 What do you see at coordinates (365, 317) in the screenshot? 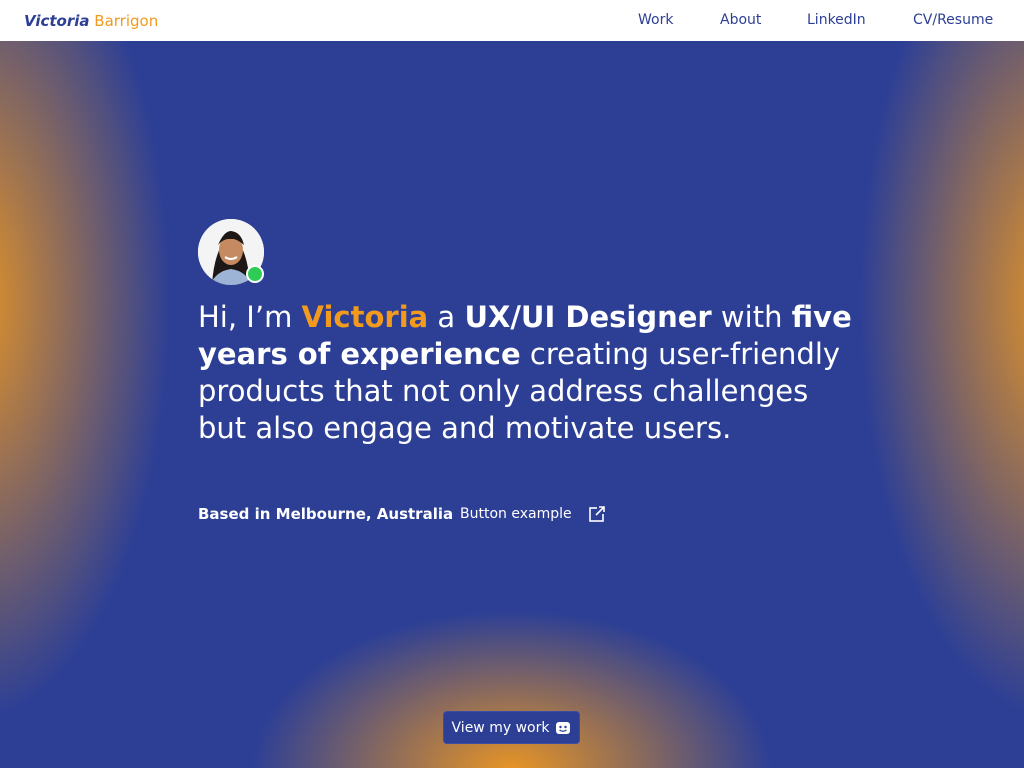
I see `intro-name: Victoria` at bounding box center [365, 317].